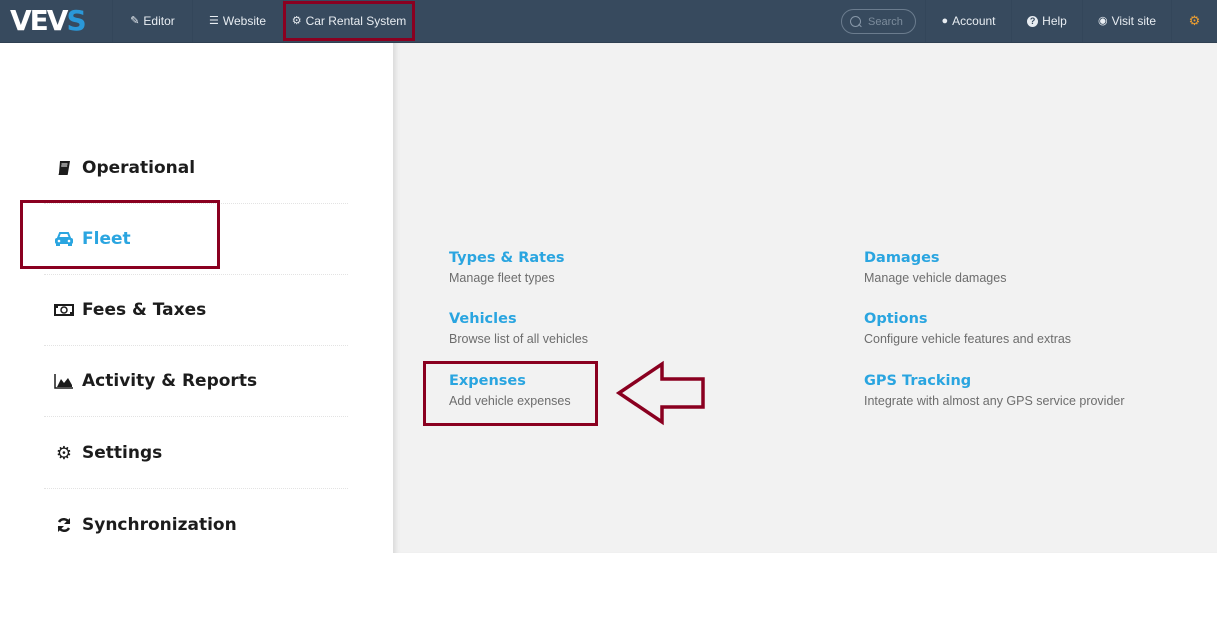 The image size is (1217, 628). Describe the element at coordinates (518, 319) in the screenshot. I see `vehicles-link: Vehicles` at that location.